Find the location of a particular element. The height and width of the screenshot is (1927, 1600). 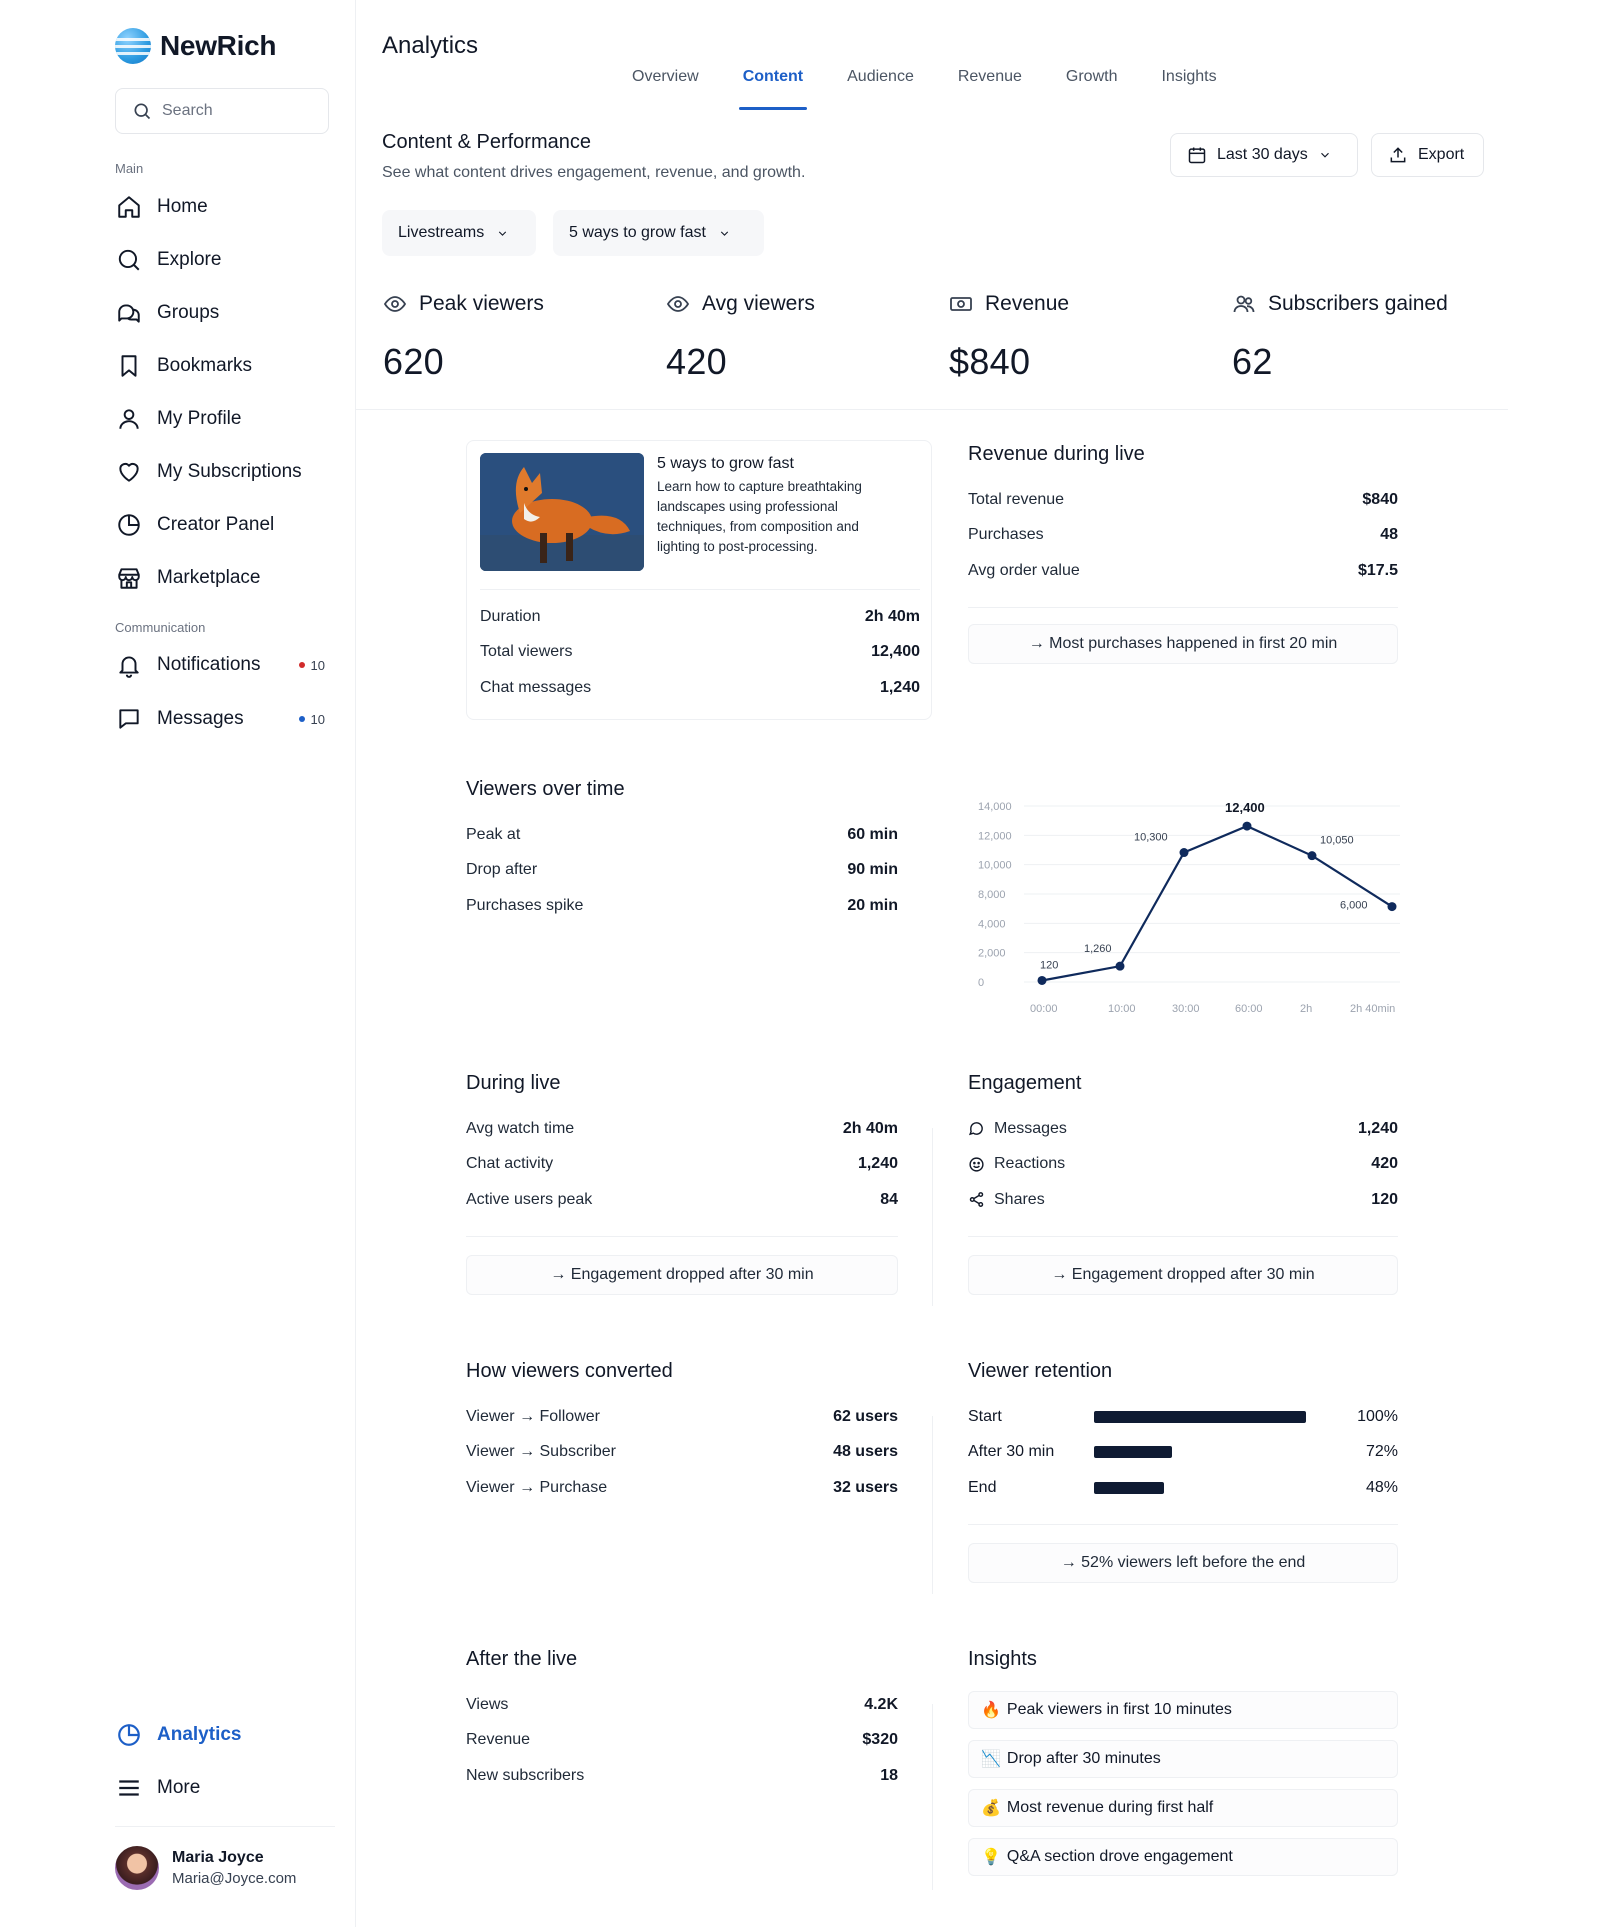

app-name: NewRich is located at coordinates (218, 45).